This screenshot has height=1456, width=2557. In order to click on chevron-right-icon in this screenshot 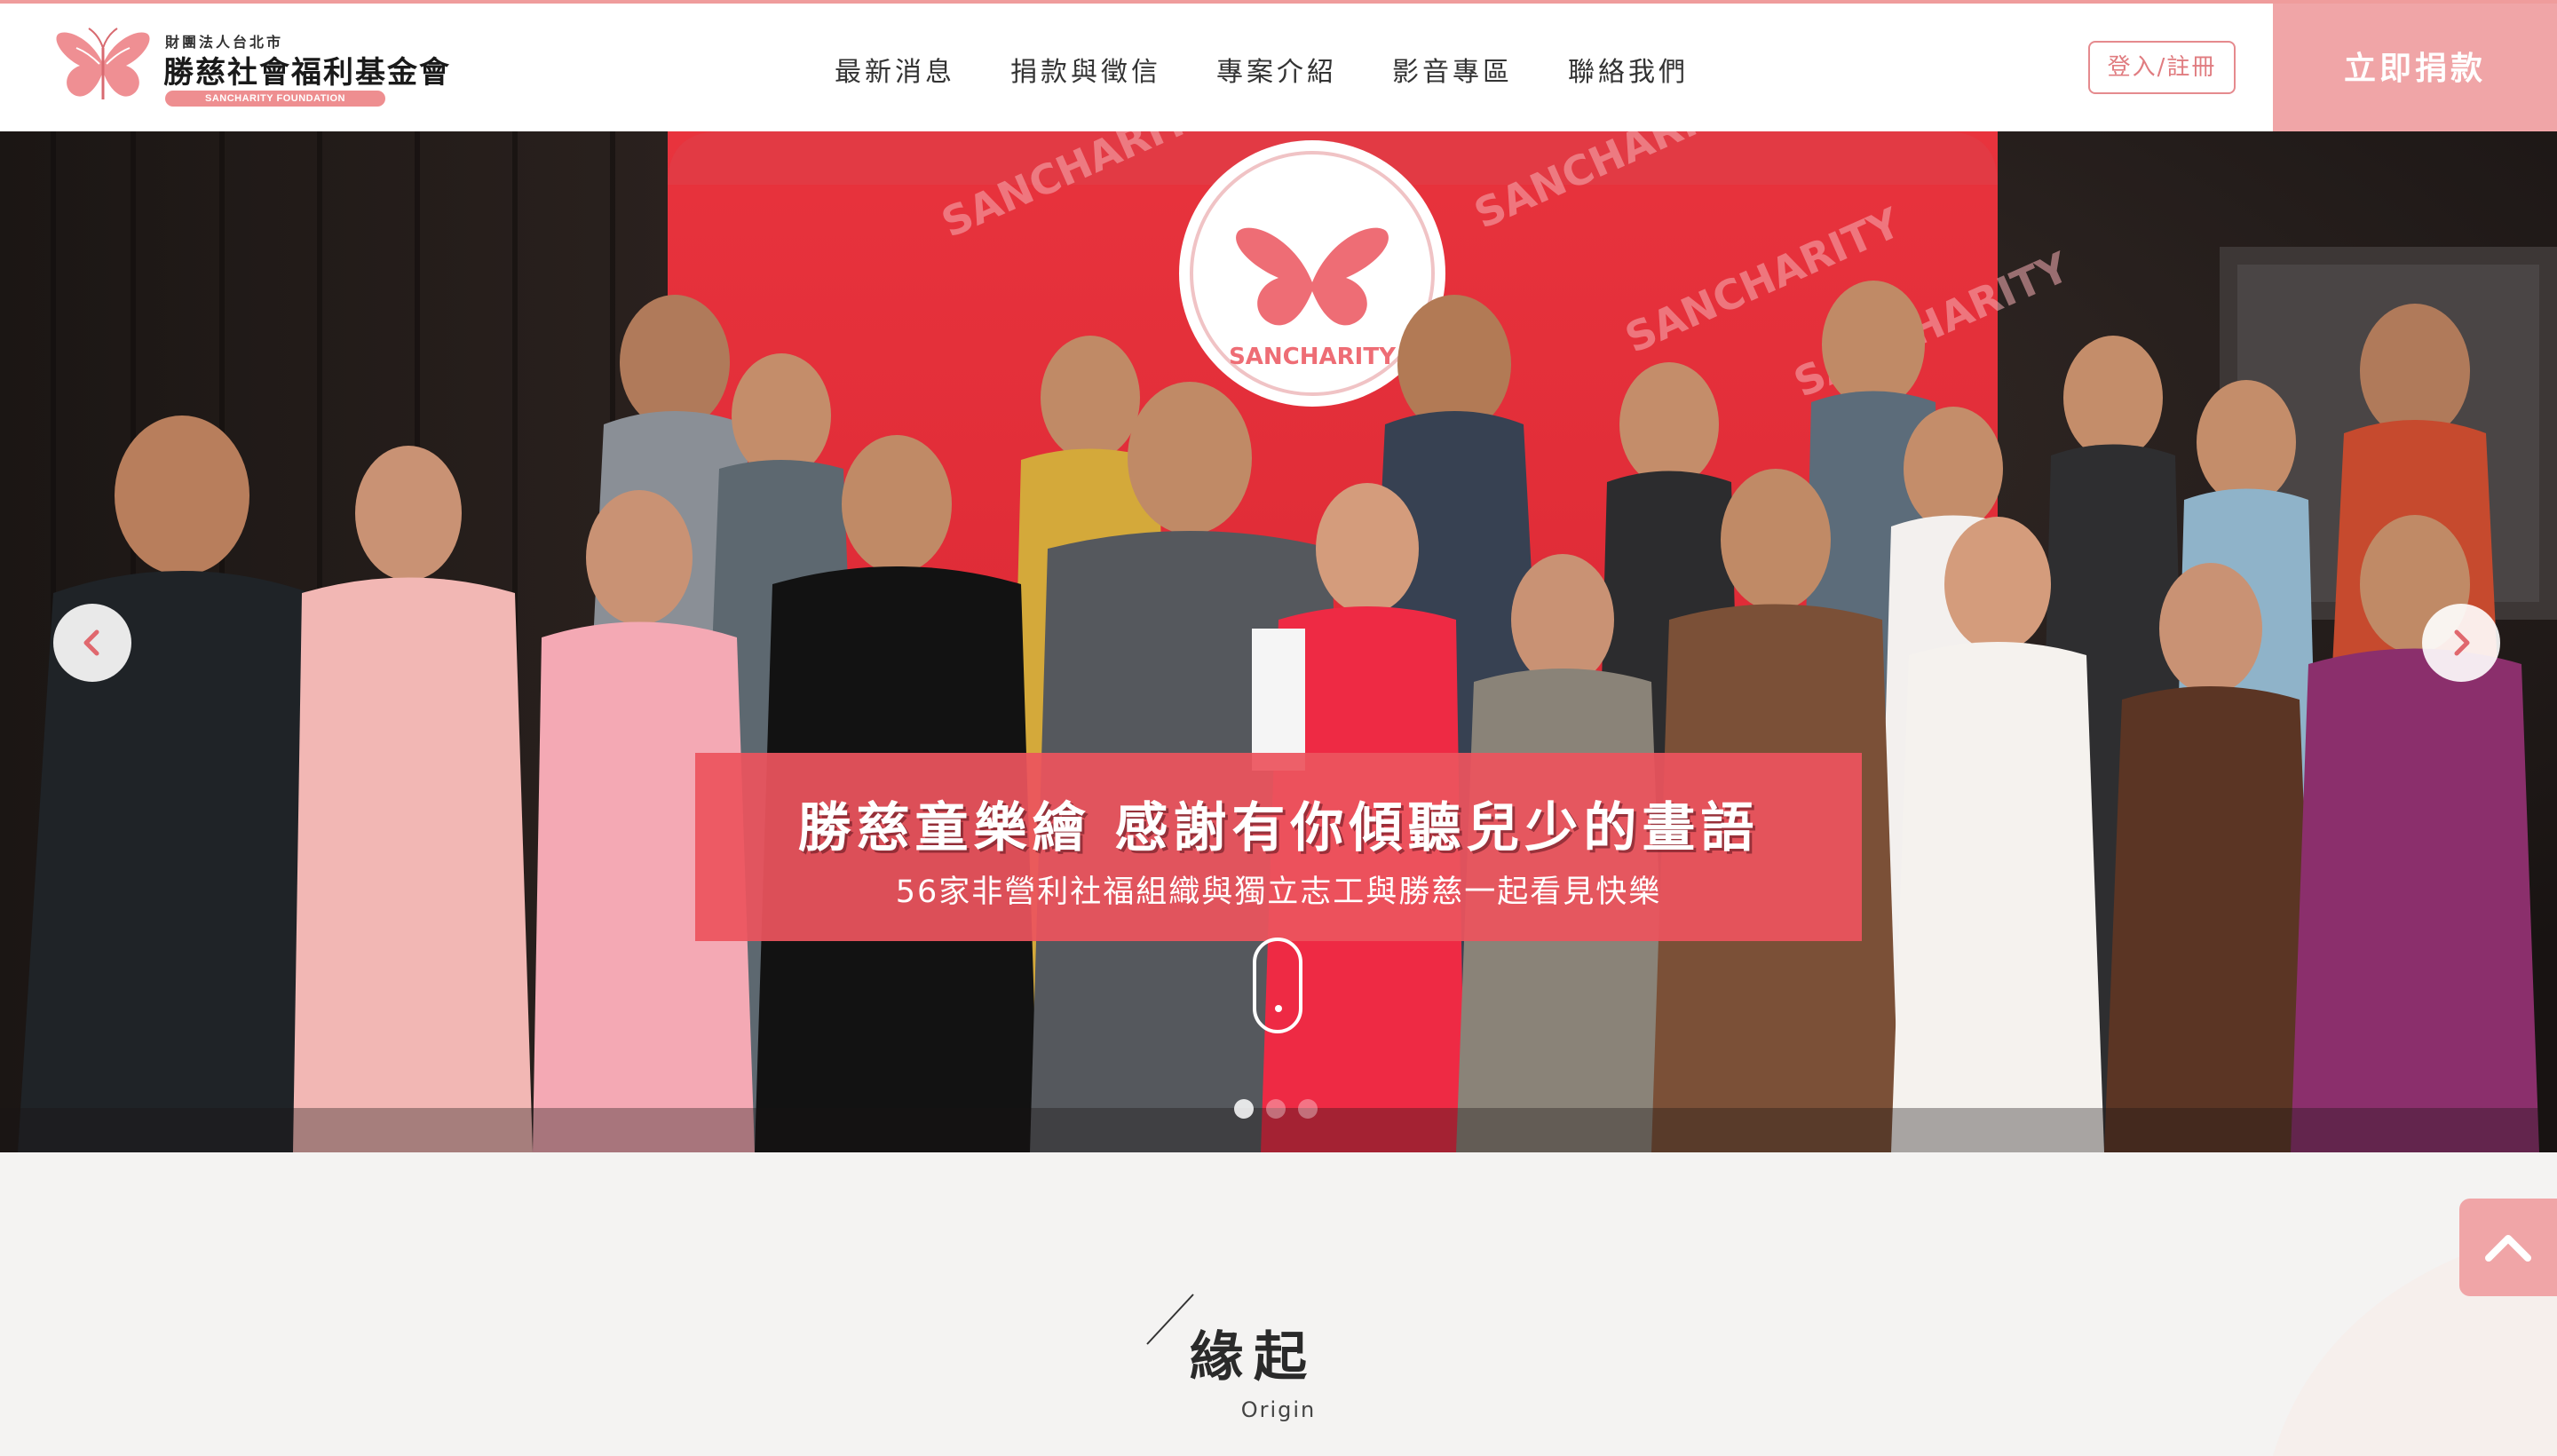, I will do `click(2462, 642)`.